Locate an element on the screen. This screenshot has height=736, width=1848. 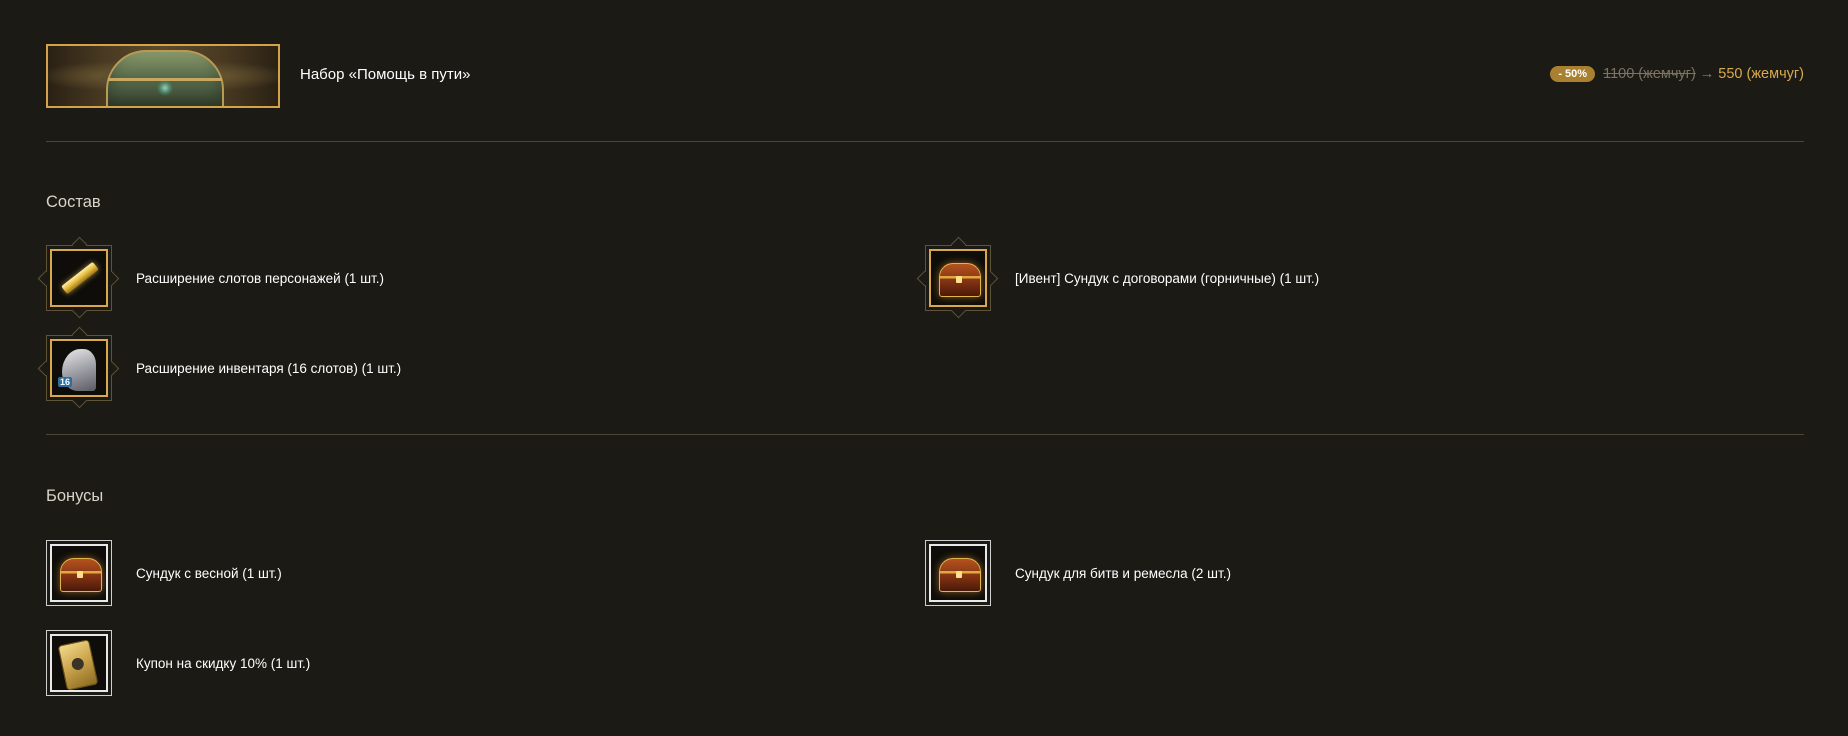
item-label: Расширение инвентаря (16 слотов) (1 шт.) is located at coordinates (269, 368).